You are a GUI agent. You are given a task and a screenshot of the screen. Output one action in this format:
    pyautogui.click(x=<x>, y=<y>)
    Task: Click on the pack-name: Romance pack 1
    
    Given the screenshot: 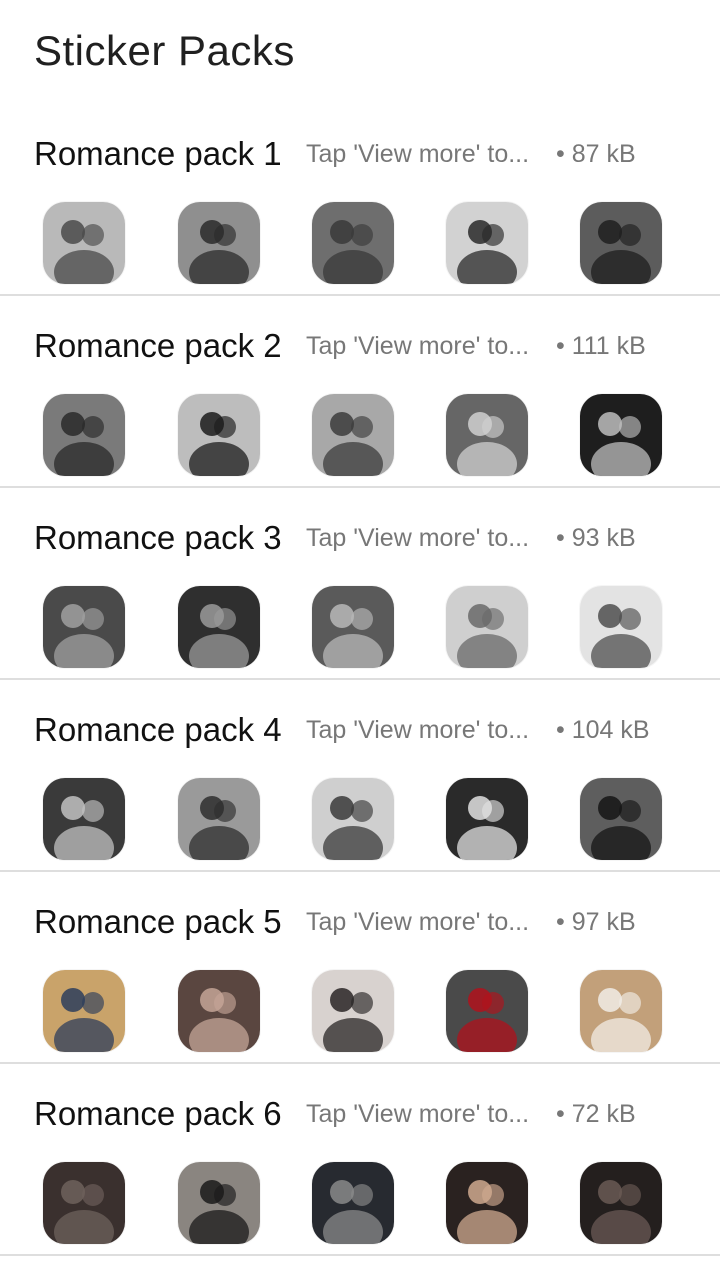 What is the action you would take?
    pyautogui.click(x=158, y=153)
    